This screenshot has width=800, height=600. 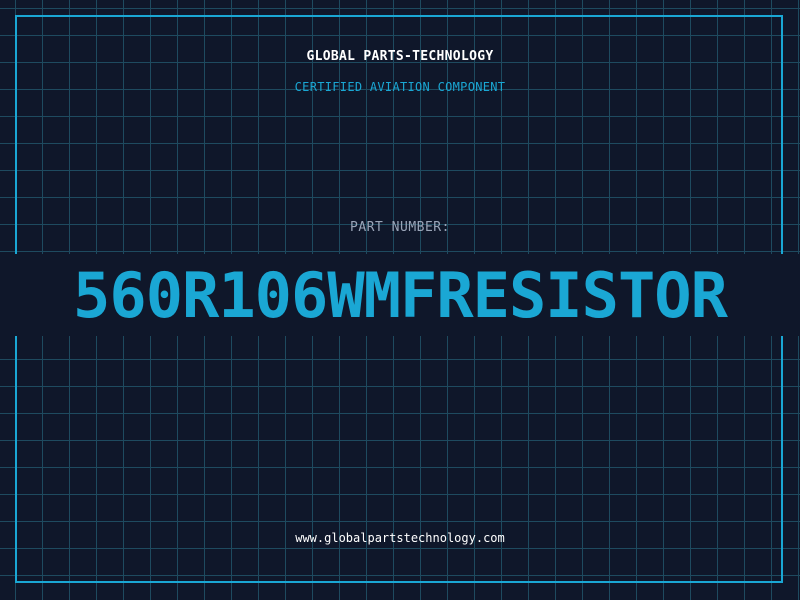 What do you see at coordinates (400, 227) in the screenshot?
I see `part-number-label: PART NUMBER:` at bounding box center [400, 227].